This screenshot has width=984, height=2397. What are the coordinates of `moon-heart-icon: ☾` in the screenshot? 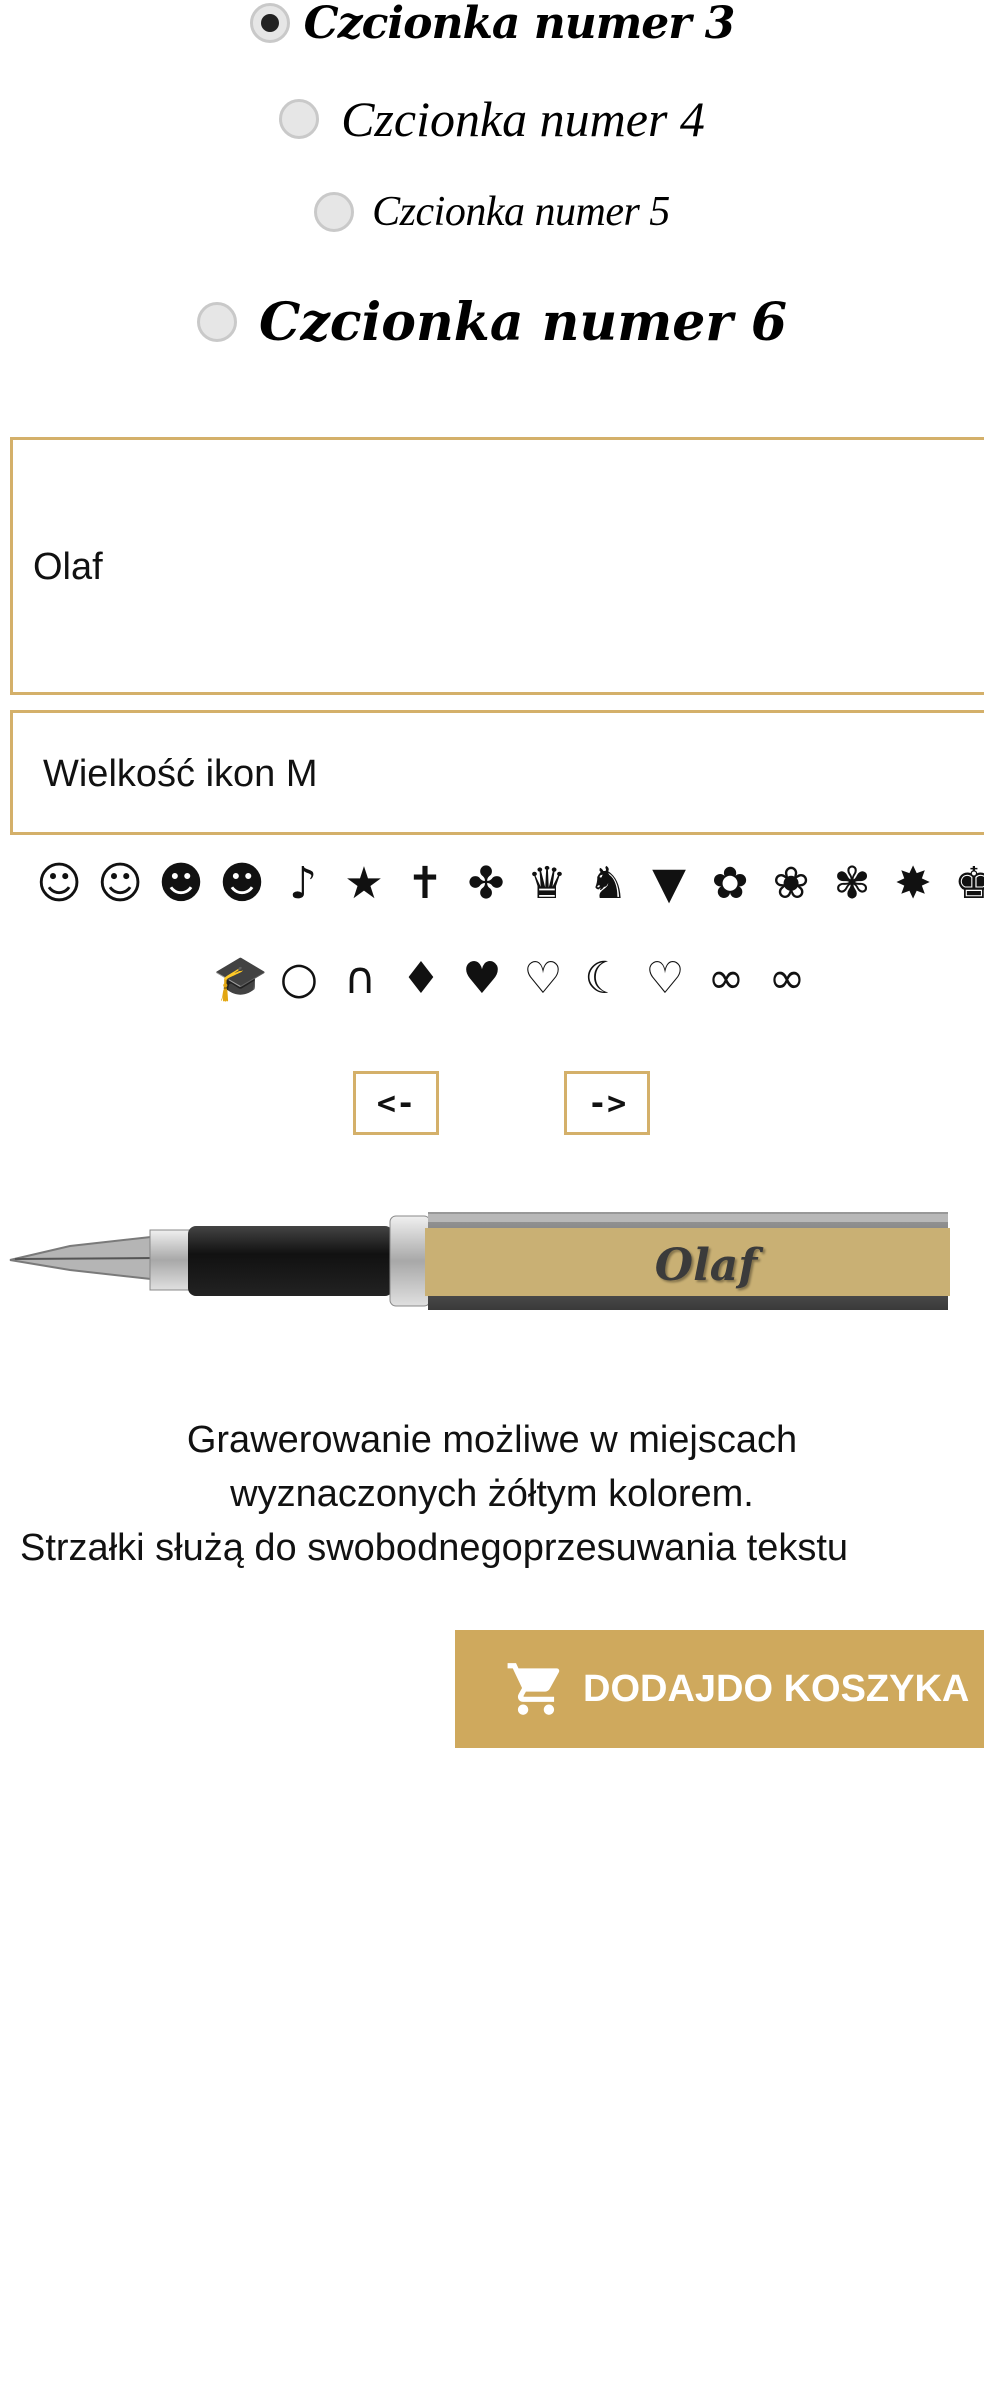 It's located at (604, 979).